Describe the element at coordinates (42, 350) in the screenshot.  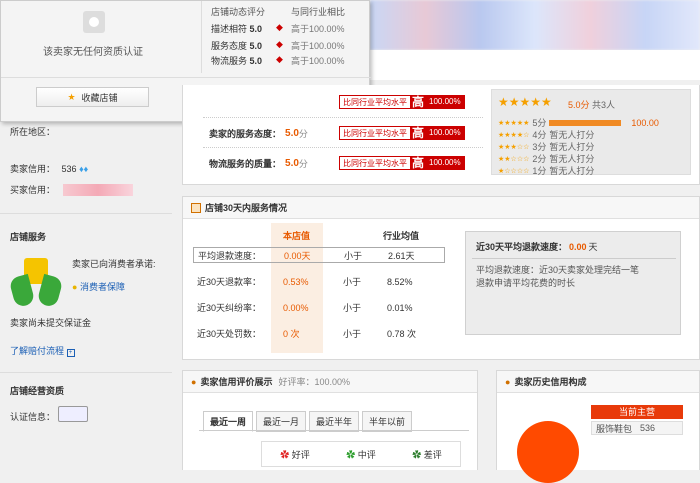
I see `payout-process-link: 了解赔付流程 +` at that location.